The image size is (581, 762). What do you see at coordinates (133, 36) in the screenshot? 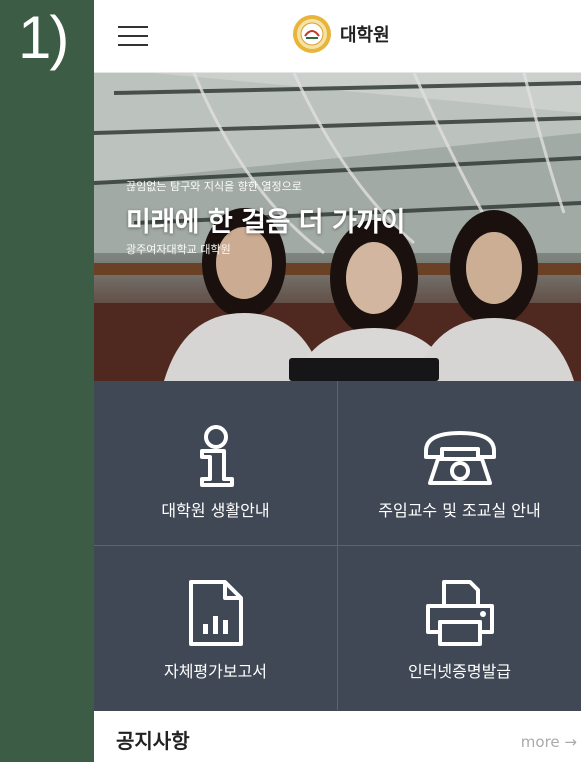
I see `hamburger-menu-icon` at bounding box center [133, 36].